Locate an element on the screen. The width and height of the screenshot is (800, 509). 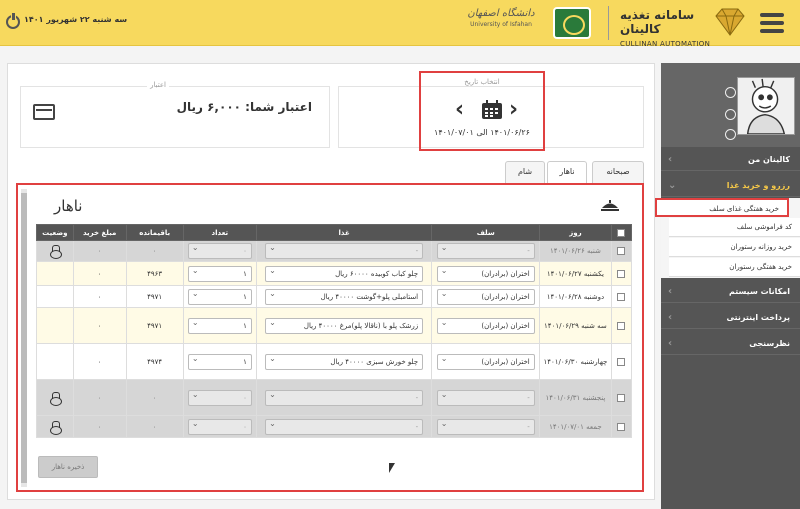
col-self: سلف is located at coordinates (486, 232).